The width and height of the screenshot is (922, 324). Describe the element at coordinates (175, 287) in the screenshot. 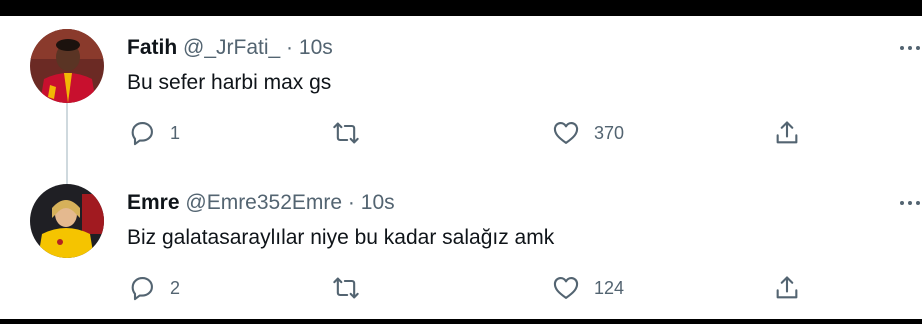

I see `reply-count: 2` at that location.